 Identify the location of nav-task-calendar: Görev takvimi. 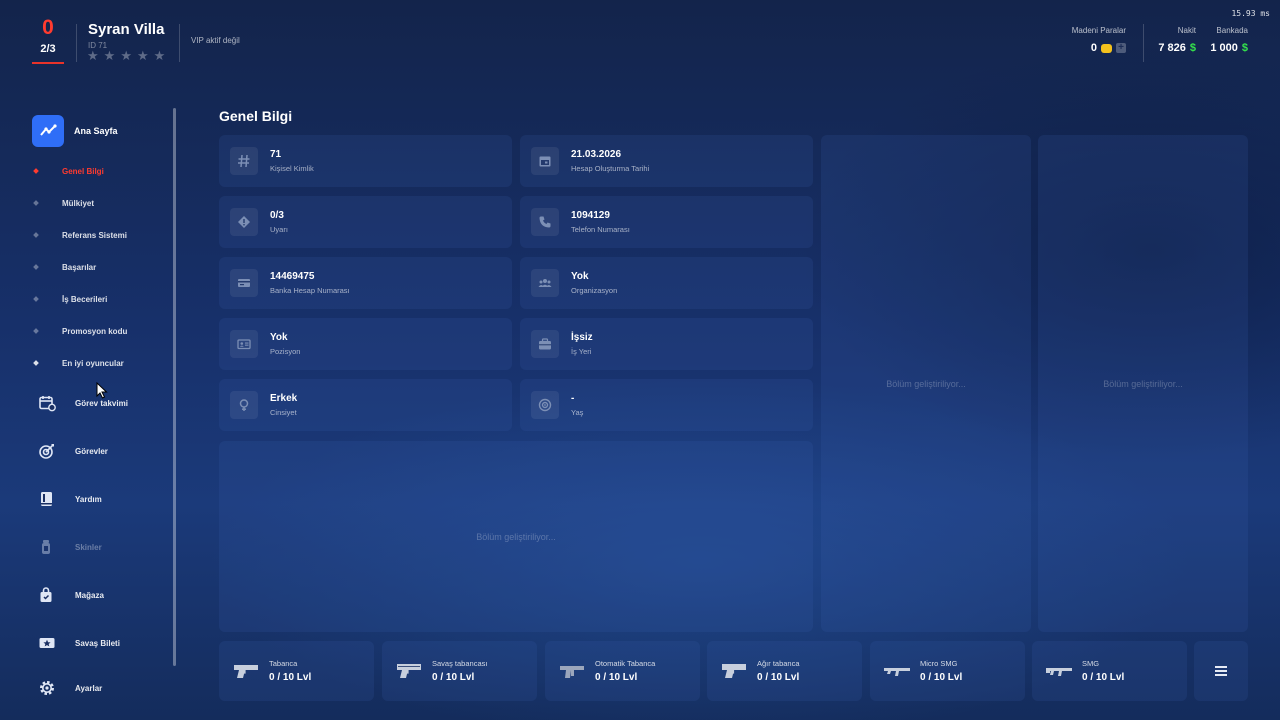
(83, 403).